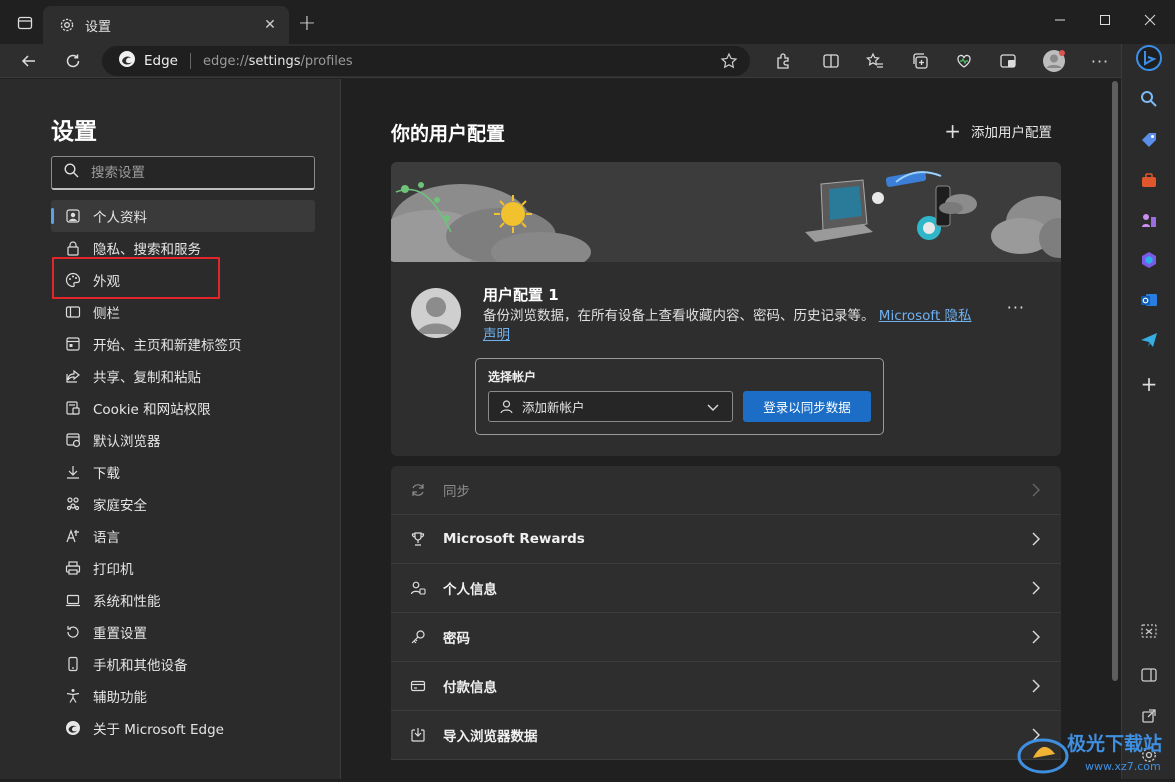  I want to click on edge-icon, so click(73, 728).